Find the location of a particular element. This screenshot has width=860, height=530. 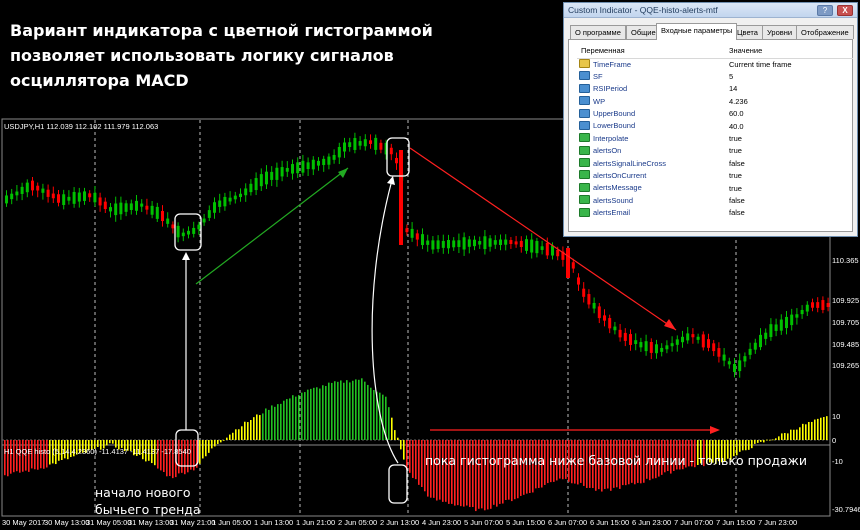

param-row: TimeFrame Current time frame is located at coordinates (715, 64).